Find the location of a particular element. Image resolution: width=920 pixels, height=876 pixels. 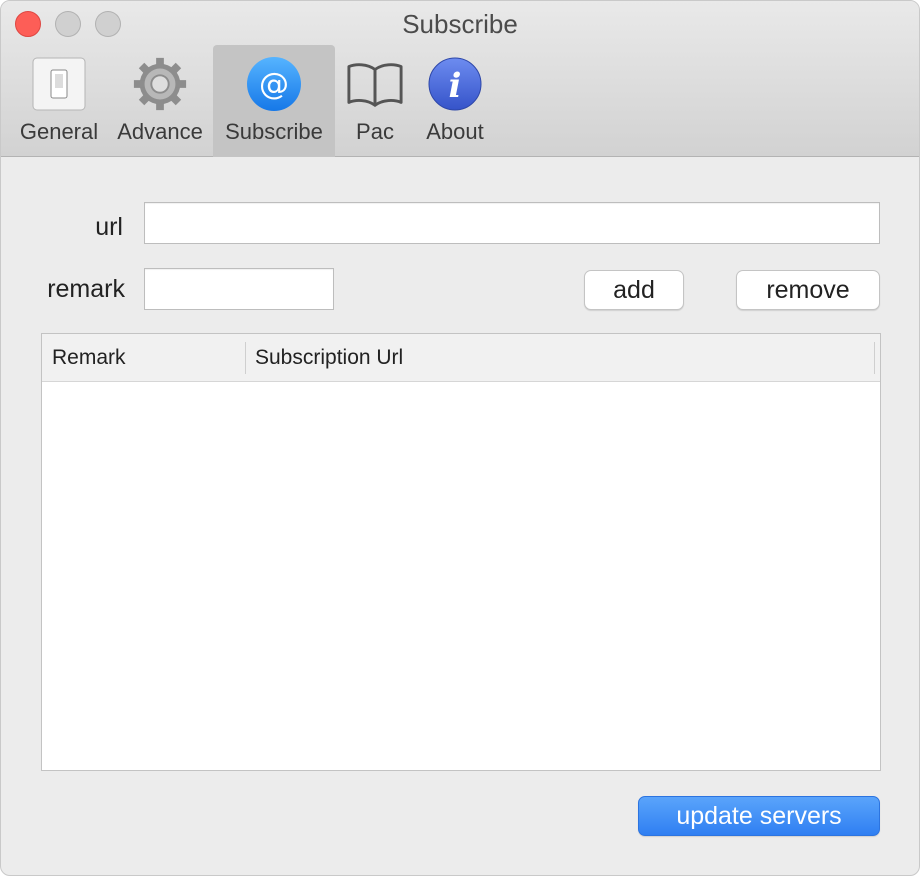

svg-text: i is located at coordinates (455, 86).